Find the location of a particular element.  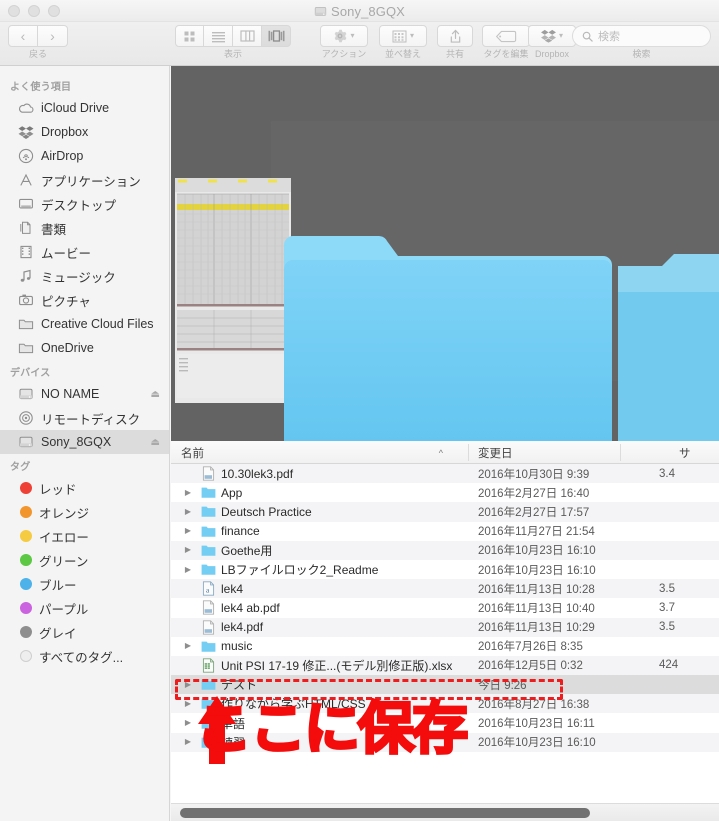

chevron-down-icon: ▾ is located at coordinates (411, 35).